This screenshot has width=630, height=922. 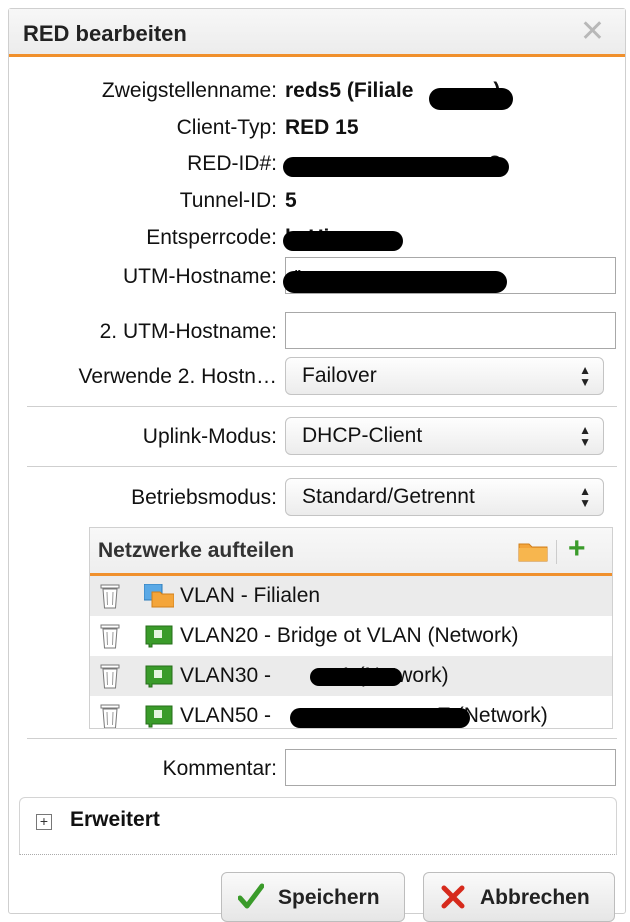 What do you see at coordinates (450, 330) in the screenshot?
I see `utm-hostname2-input` at bounding box center [450, 330].